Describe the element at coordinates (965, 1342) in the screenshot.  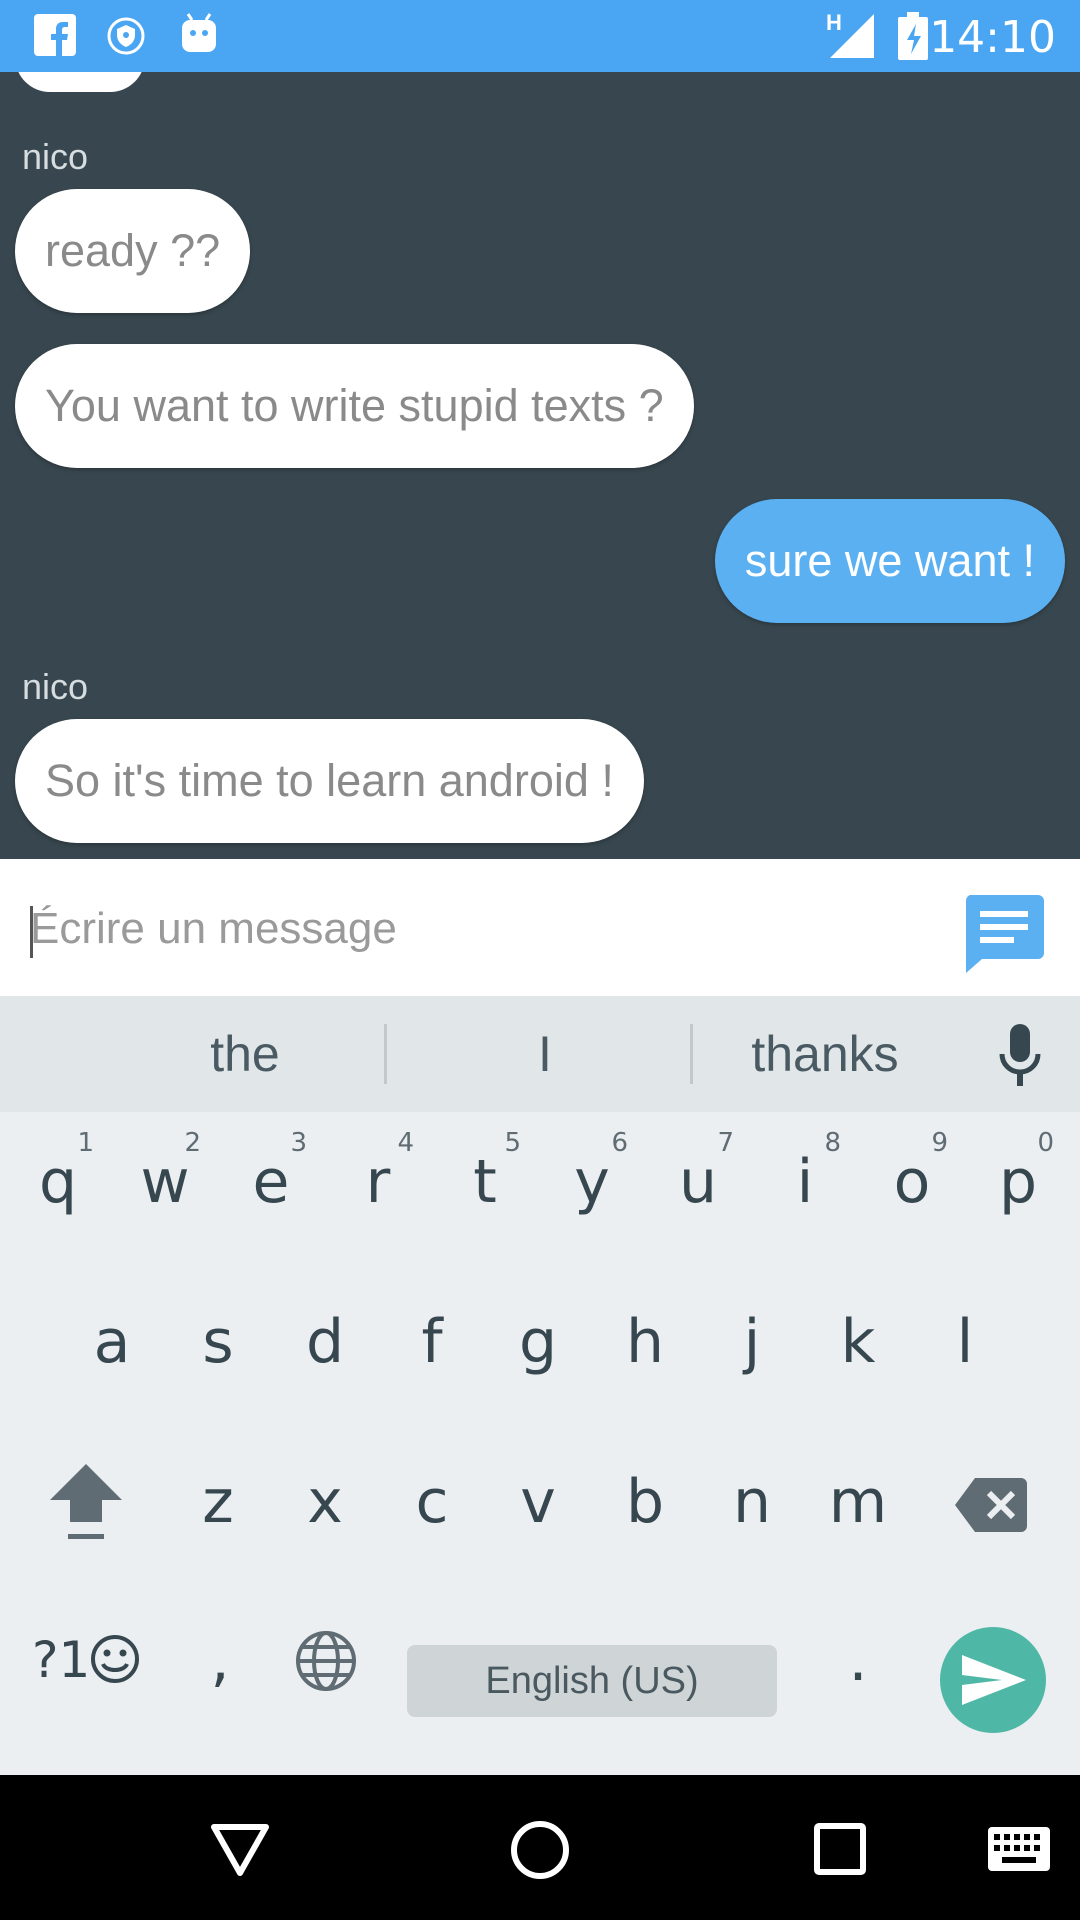
I see `key-l: l` at that location.